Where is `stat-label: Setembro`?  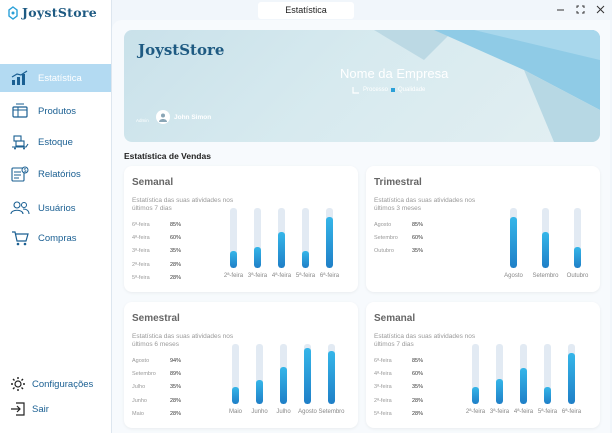 stat-label: Setembro is located at coordinates (144, 374).